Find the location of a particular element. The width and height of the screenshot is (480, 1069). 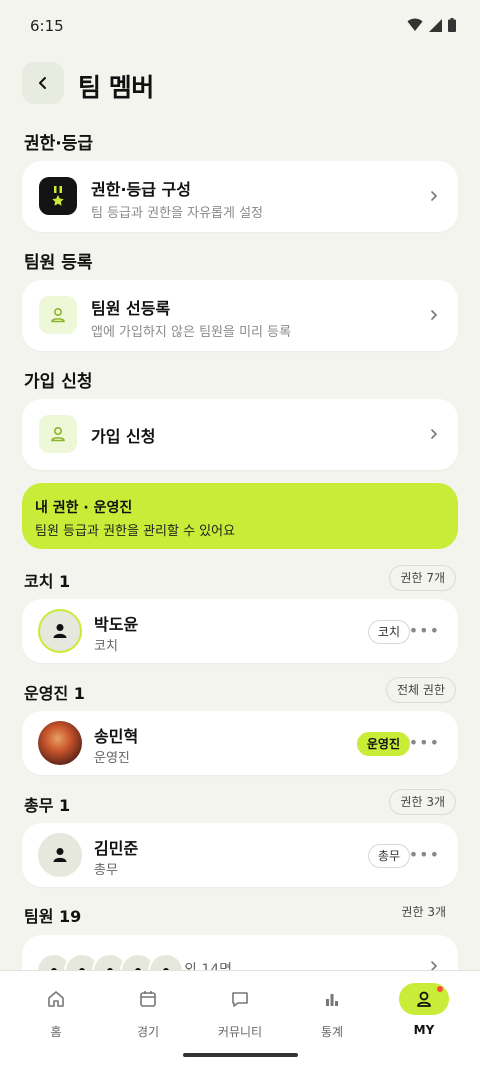

permissions-config-title: 권한·등급 구성 is located at coordinates (141, 189).